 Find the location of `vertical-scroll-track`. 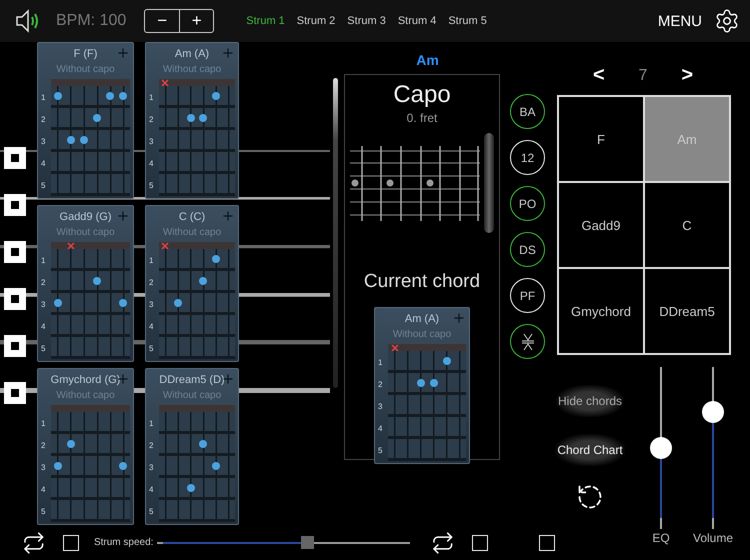

vertical-scroll-track is located at coordinates (335, 233).